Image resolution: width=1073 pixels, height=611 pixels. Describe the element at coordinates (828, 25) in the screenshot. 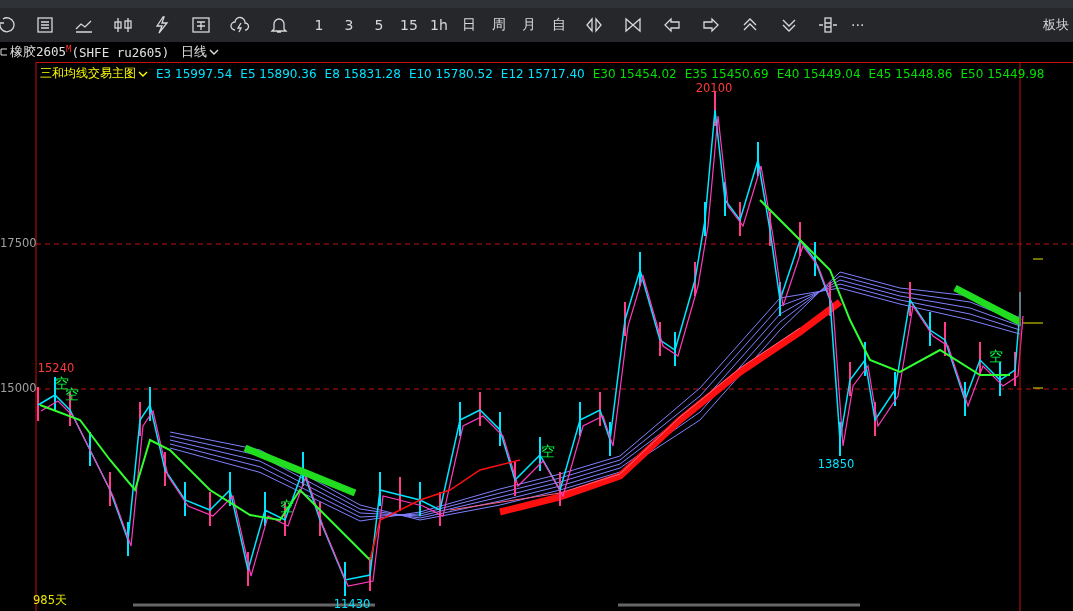

I see `split-arrows-icon` at that location.